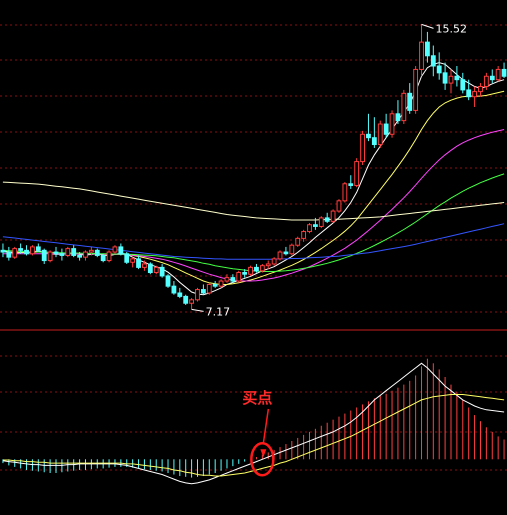 The width and height of the screenshot is (507, 515). Describe the element at coordinates (266, 426) in the screenshot. I see `buy-point-arrow` at that location.